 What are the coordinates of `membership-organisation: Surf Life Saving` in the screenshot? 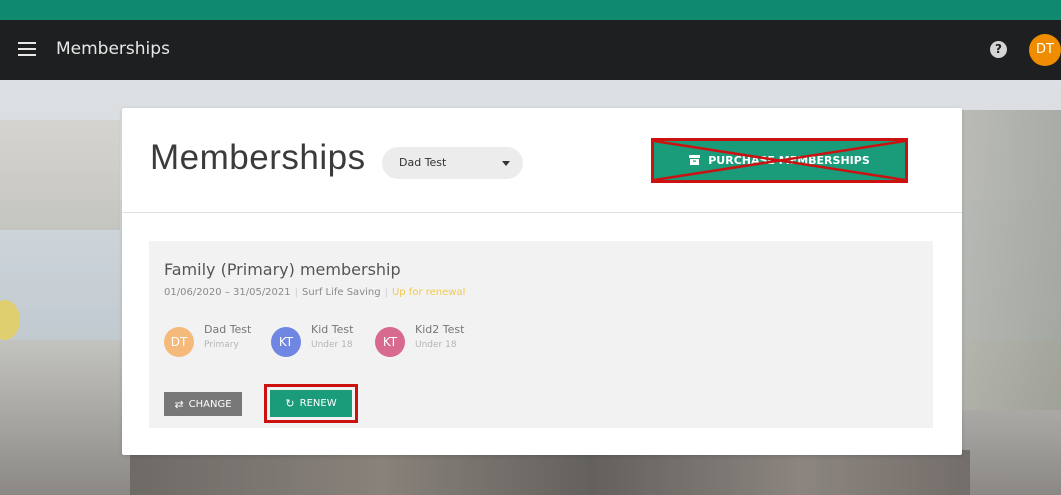 It's located at (341, 292).